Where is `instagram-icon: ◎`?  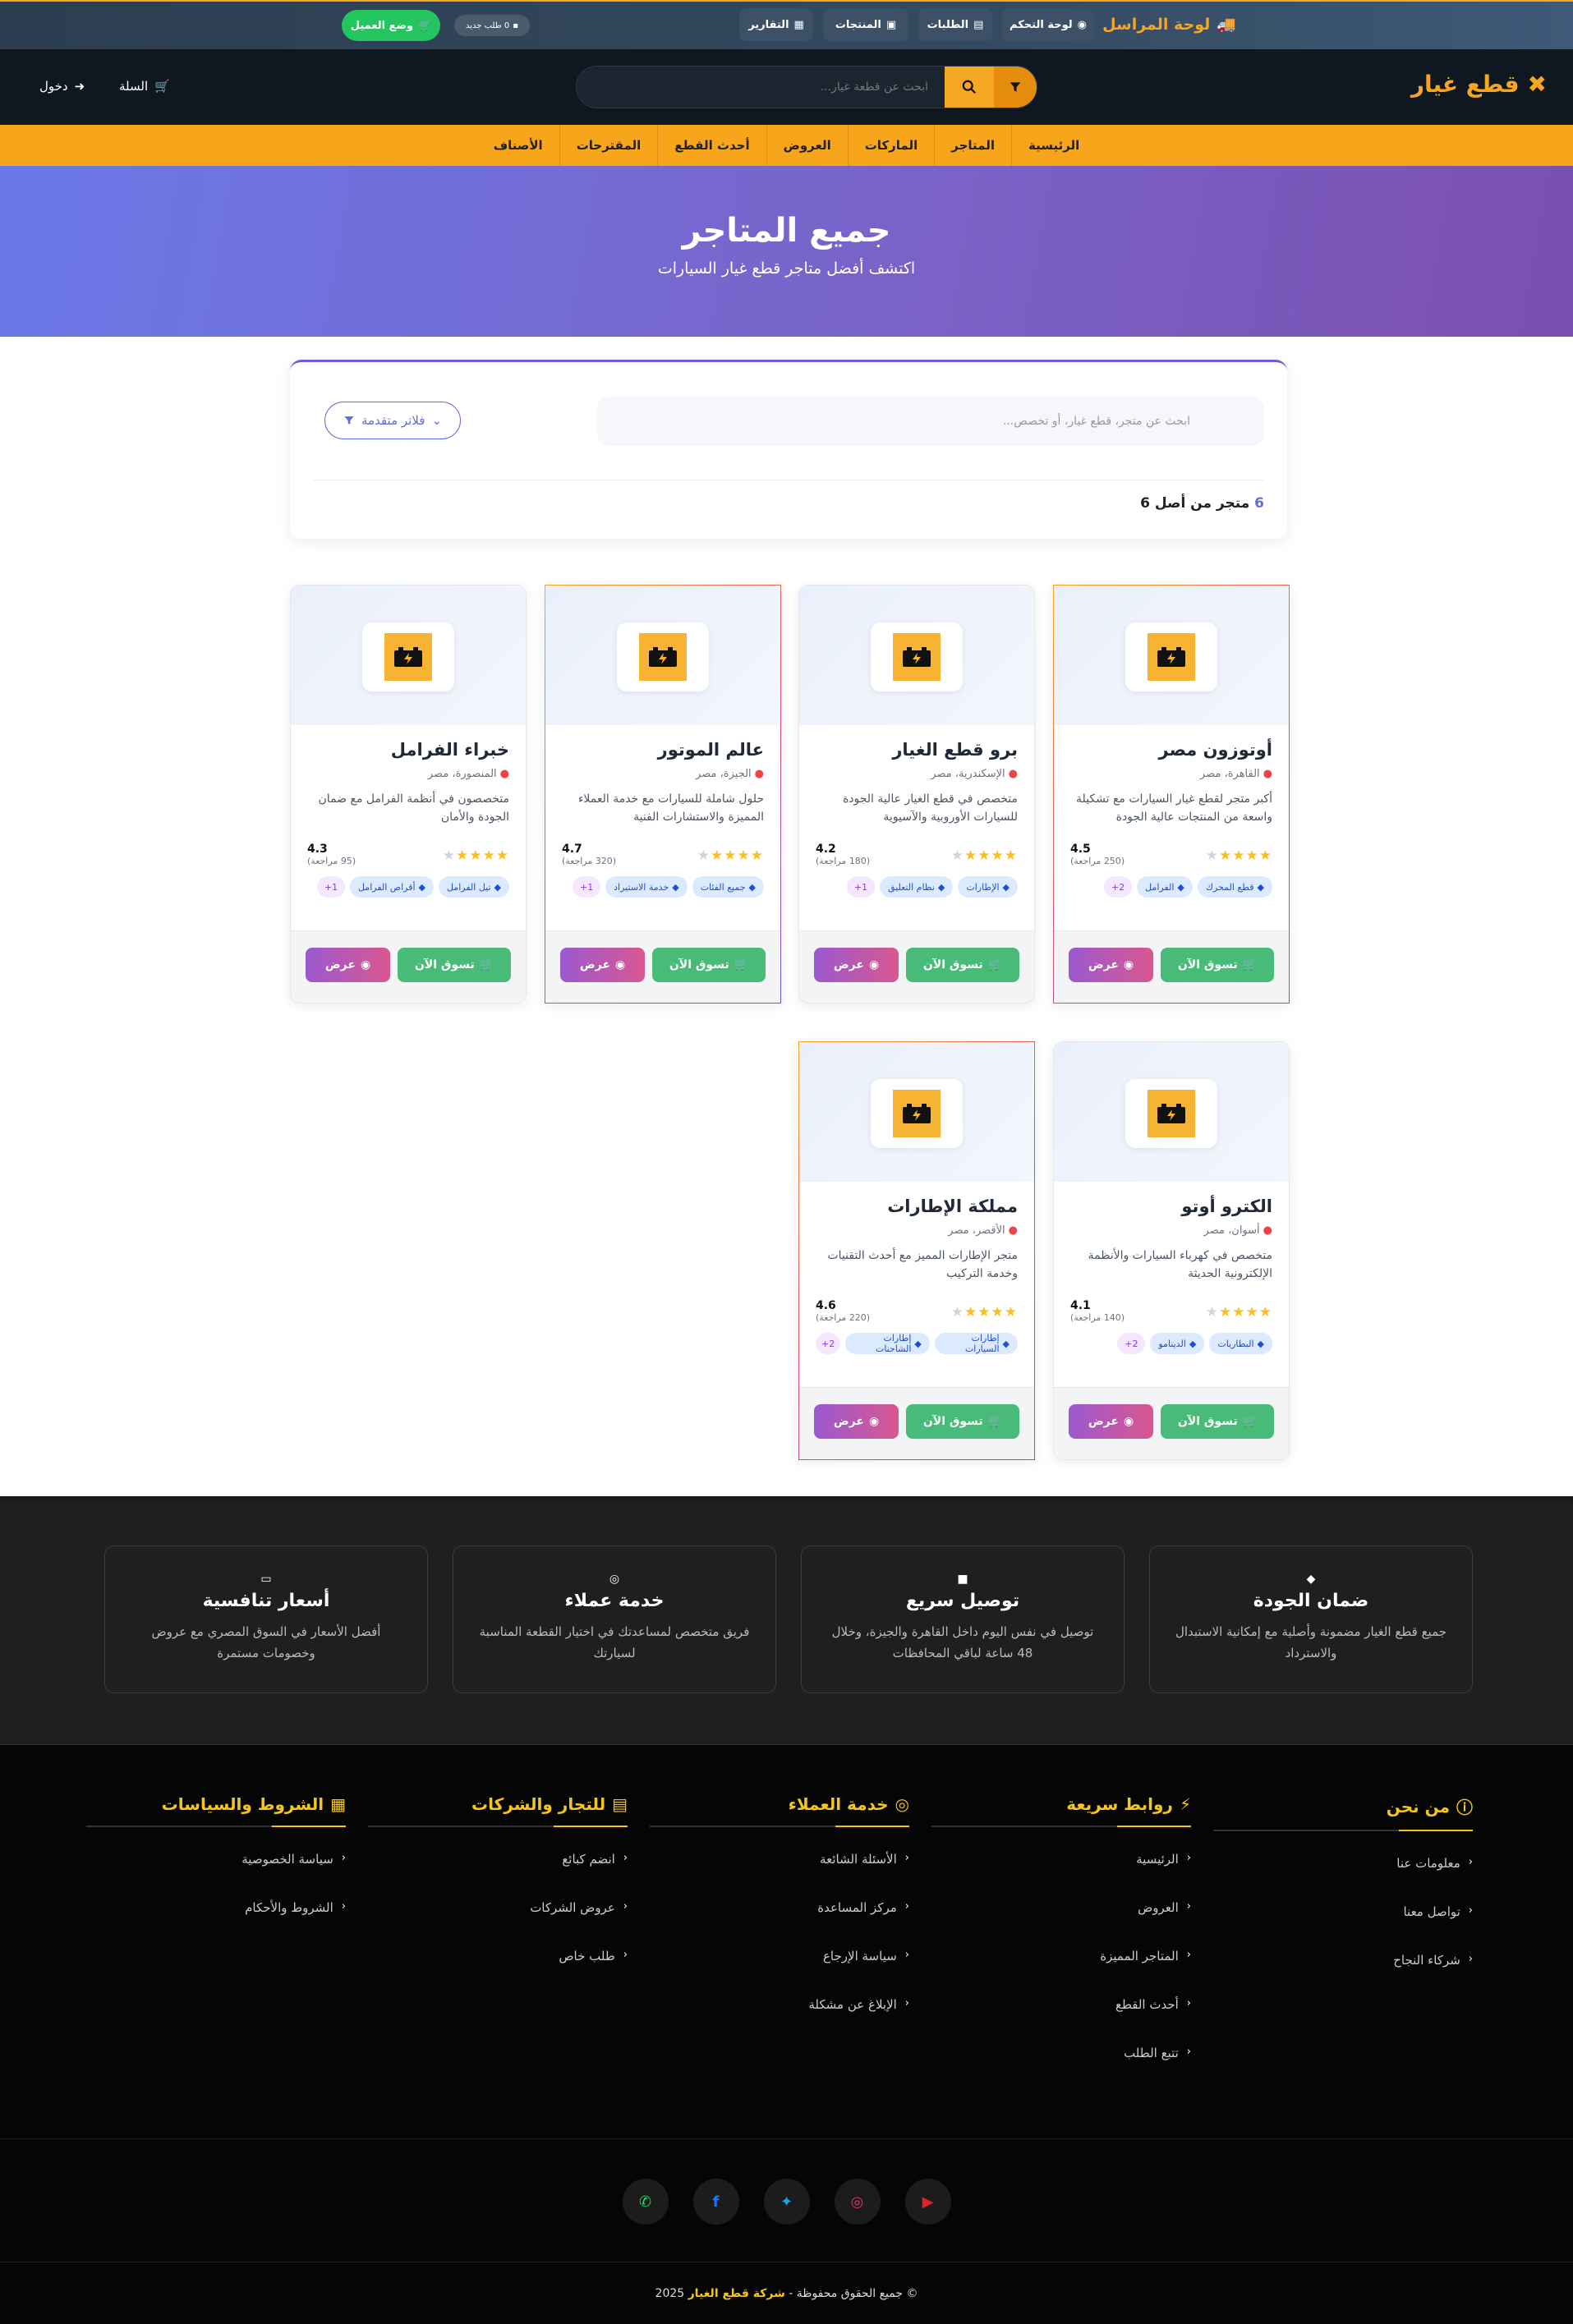 instagram-icon: ◎ is located at coordinates (857, 2202).